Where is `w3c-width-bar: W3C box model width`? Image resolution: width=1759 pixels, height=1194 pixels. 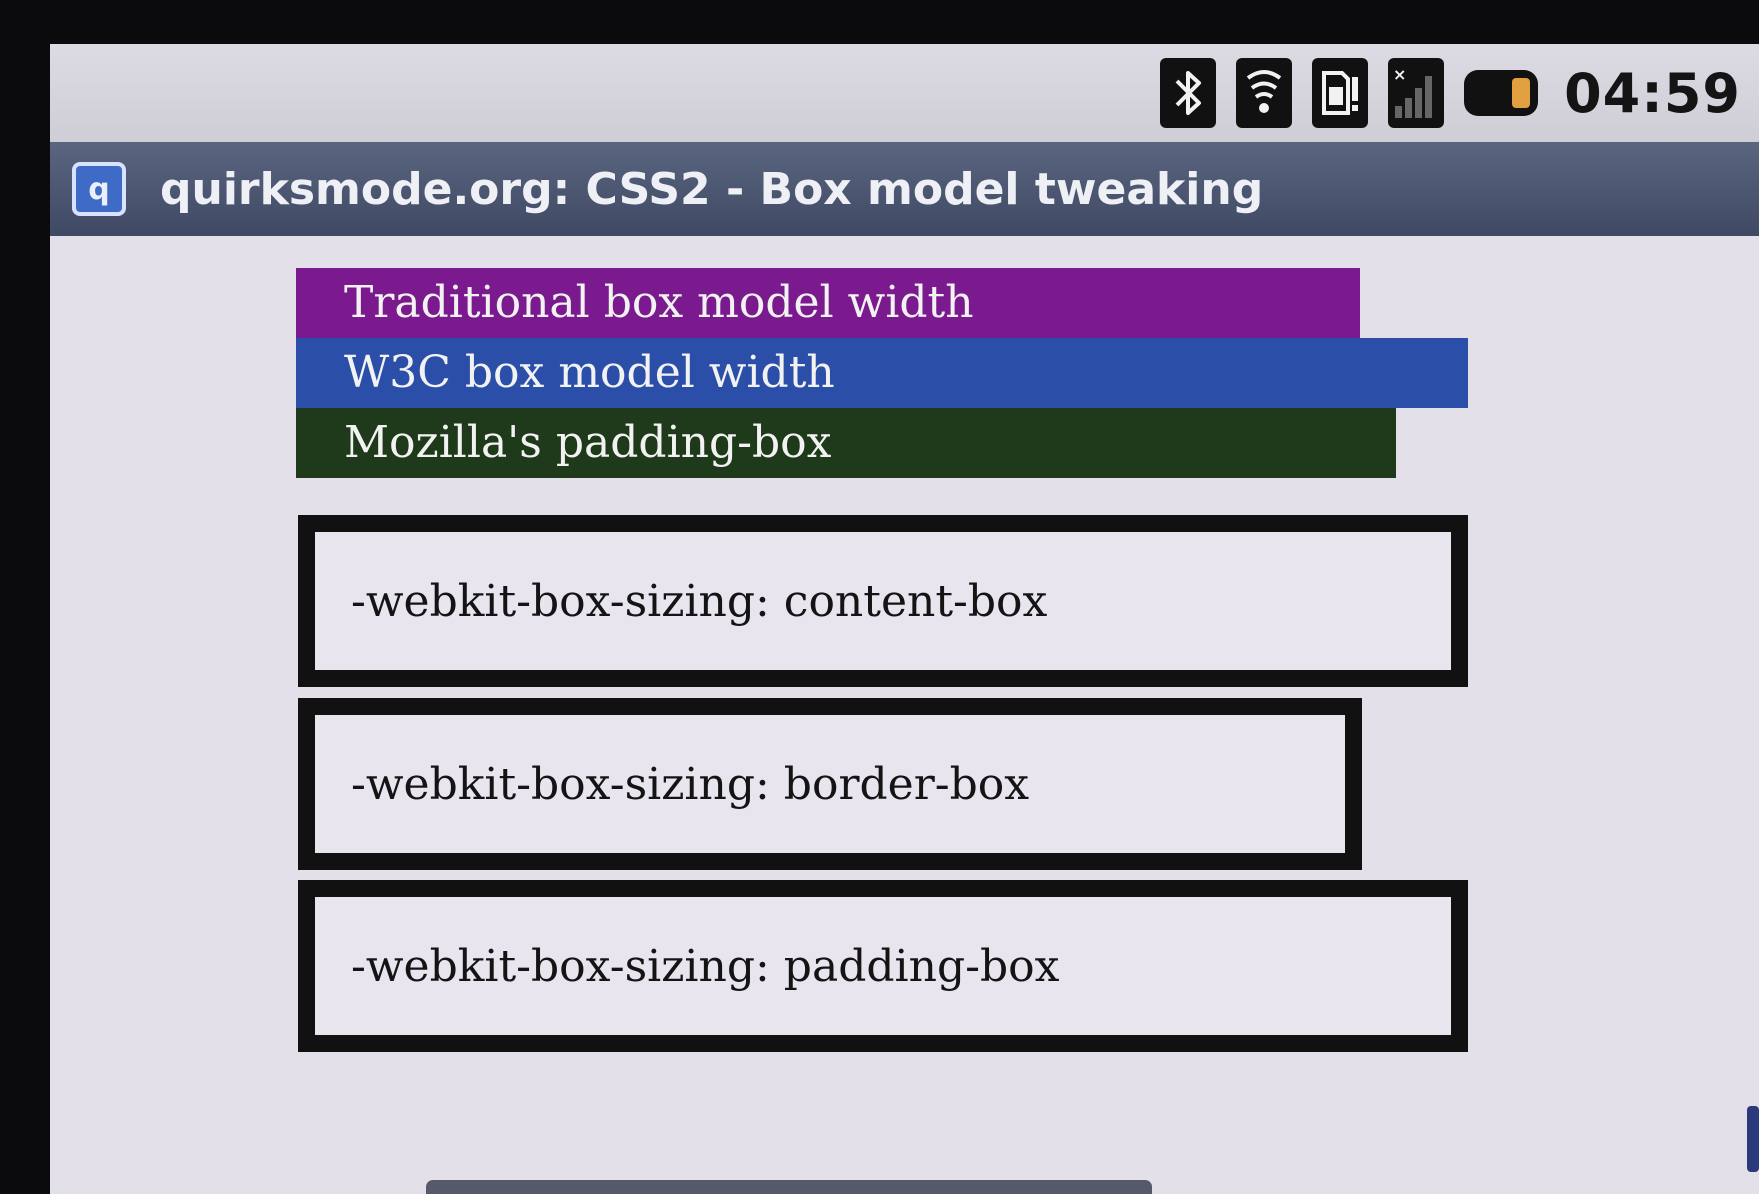 w3c-width-bar: W3C box model width is located at coordinates (882, 373).